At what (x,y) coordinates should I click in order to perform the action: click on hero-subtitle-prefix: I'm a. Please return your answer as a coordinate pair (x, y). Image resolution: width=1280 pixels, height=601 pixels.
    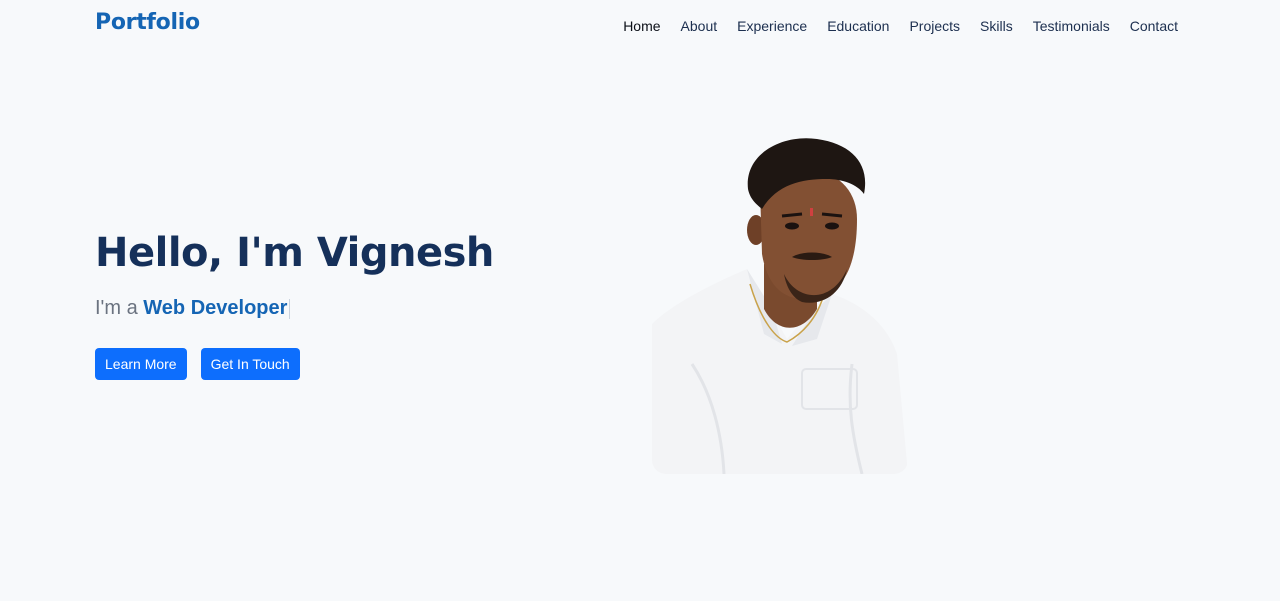
    Looking at the image, I should click on (119, 308).